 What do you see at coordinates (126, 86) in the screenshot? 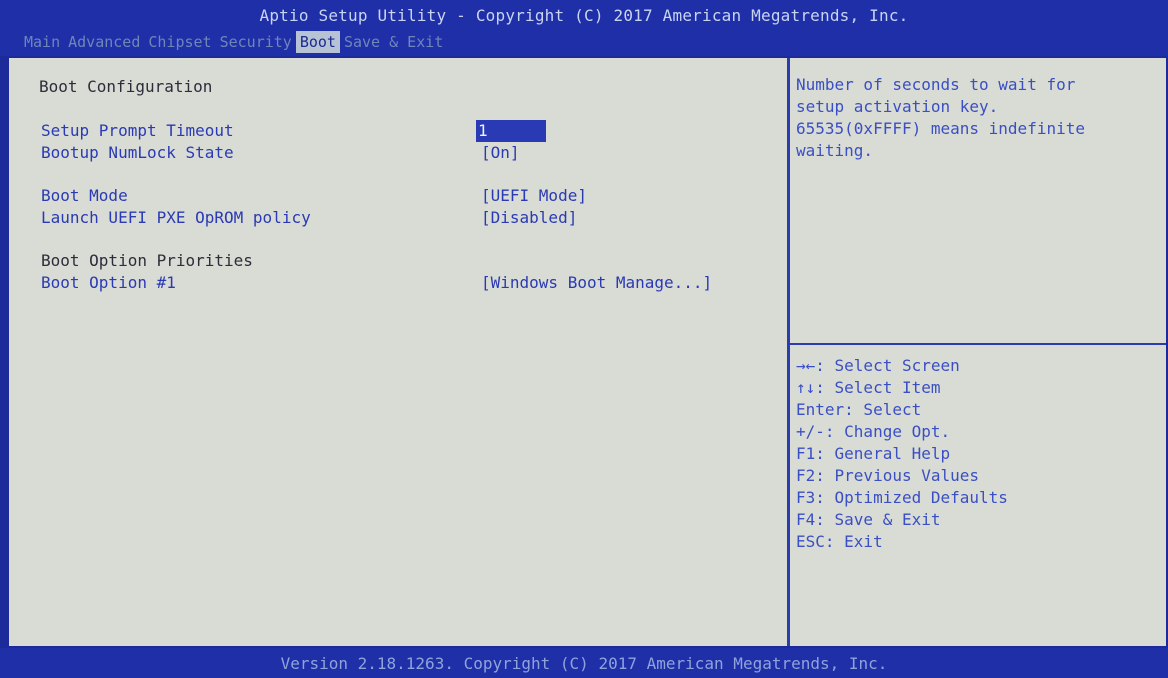
I see `section-title-boot-configuration: Boot Configuration` at bounding box center [126, 86].